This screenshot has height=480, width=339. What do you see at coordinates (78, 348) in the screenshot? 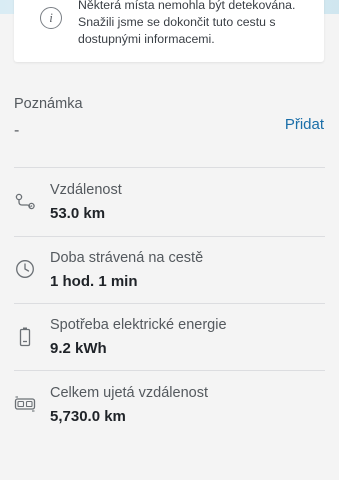
I see `stat-value: 9.2 kWh` at bounding box center [78, 348].